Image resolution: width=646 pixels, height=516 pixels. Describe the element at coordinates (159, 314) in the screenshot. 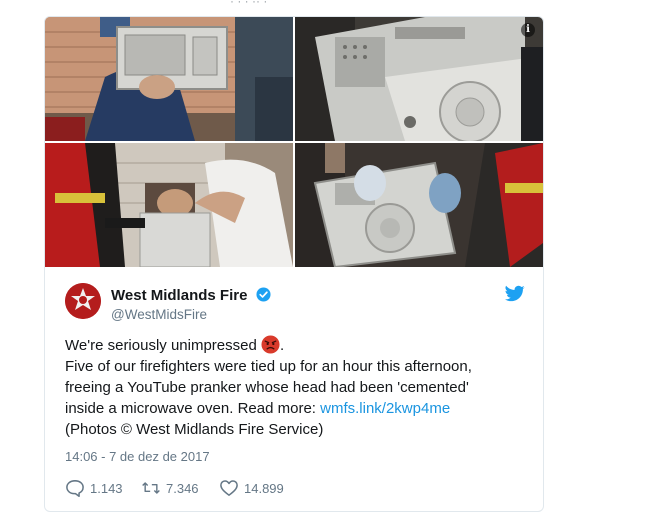

I see `author-handle: @WestMidsFire` at that location.